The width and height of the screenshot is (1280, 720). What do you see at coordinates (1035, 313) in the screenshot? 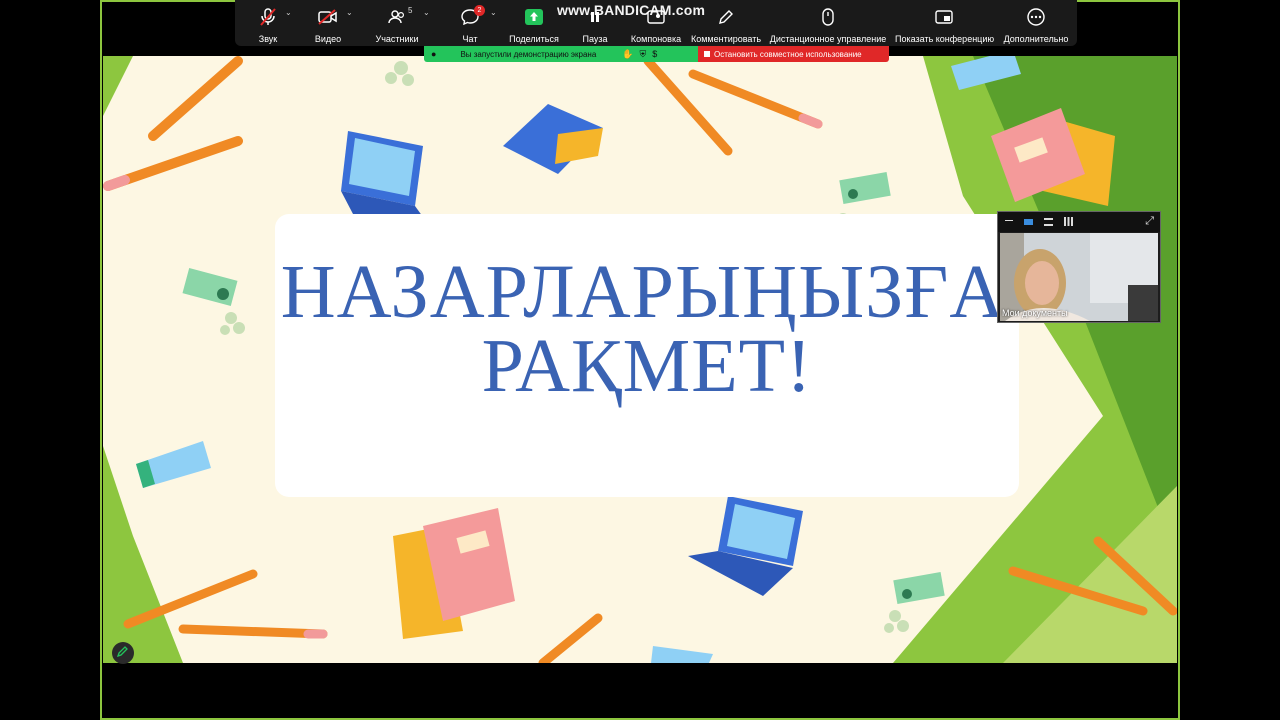
I see `participant-name: Мои документы` at bounding box center [1035, 313].